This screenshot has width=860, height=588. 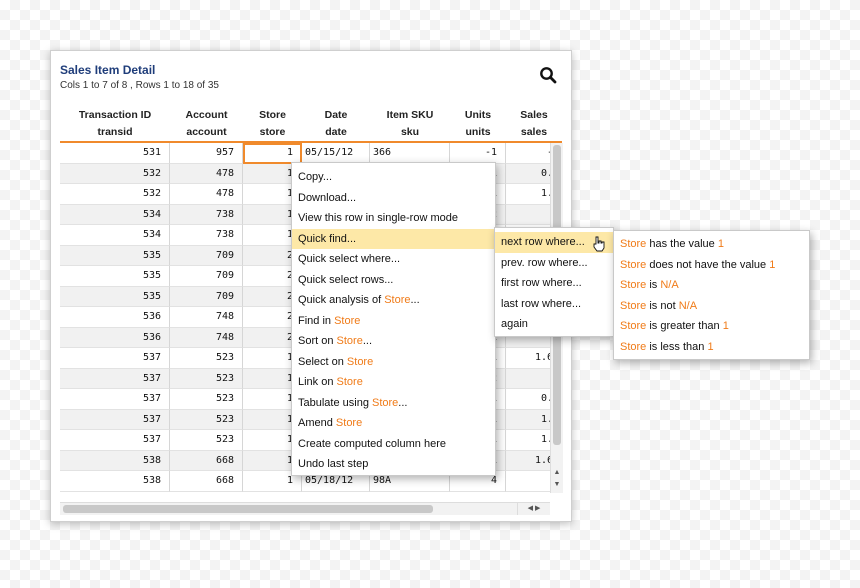 I want to click on cell-transid: 531, so click(x=115, y=153).